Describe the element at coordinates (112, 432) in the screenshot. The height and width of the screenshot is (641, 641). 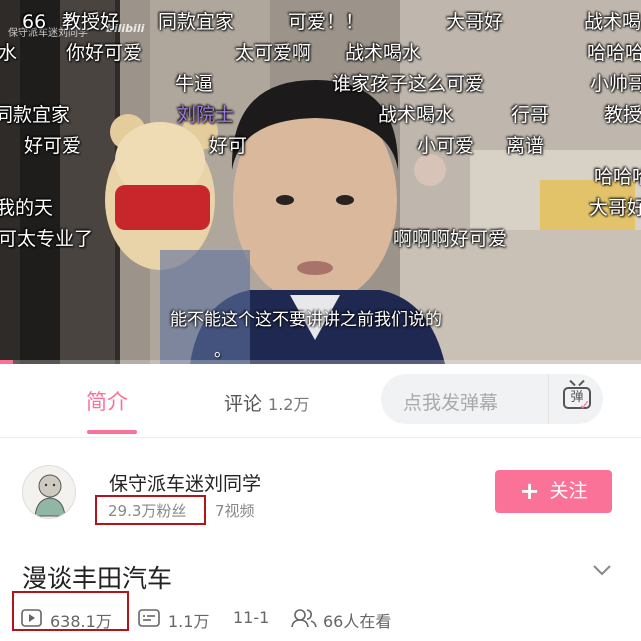
I see `tab-active-indicator` at that location.